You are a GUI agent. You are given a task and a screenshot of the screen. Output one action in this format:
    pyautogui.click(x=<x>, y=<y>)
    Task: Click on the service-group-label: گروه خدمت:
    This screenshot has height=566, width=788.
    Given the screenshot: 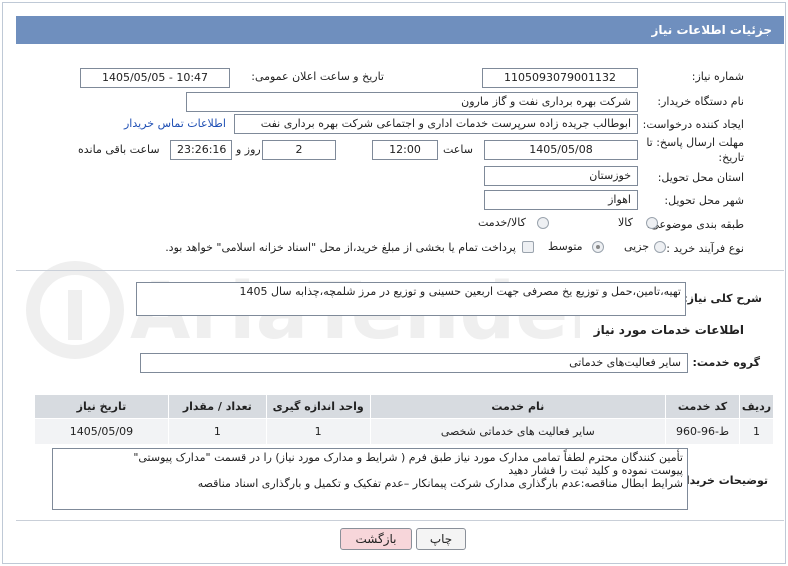 What is the action you would take?
    pyautogui.click(x=726, y=362)
    